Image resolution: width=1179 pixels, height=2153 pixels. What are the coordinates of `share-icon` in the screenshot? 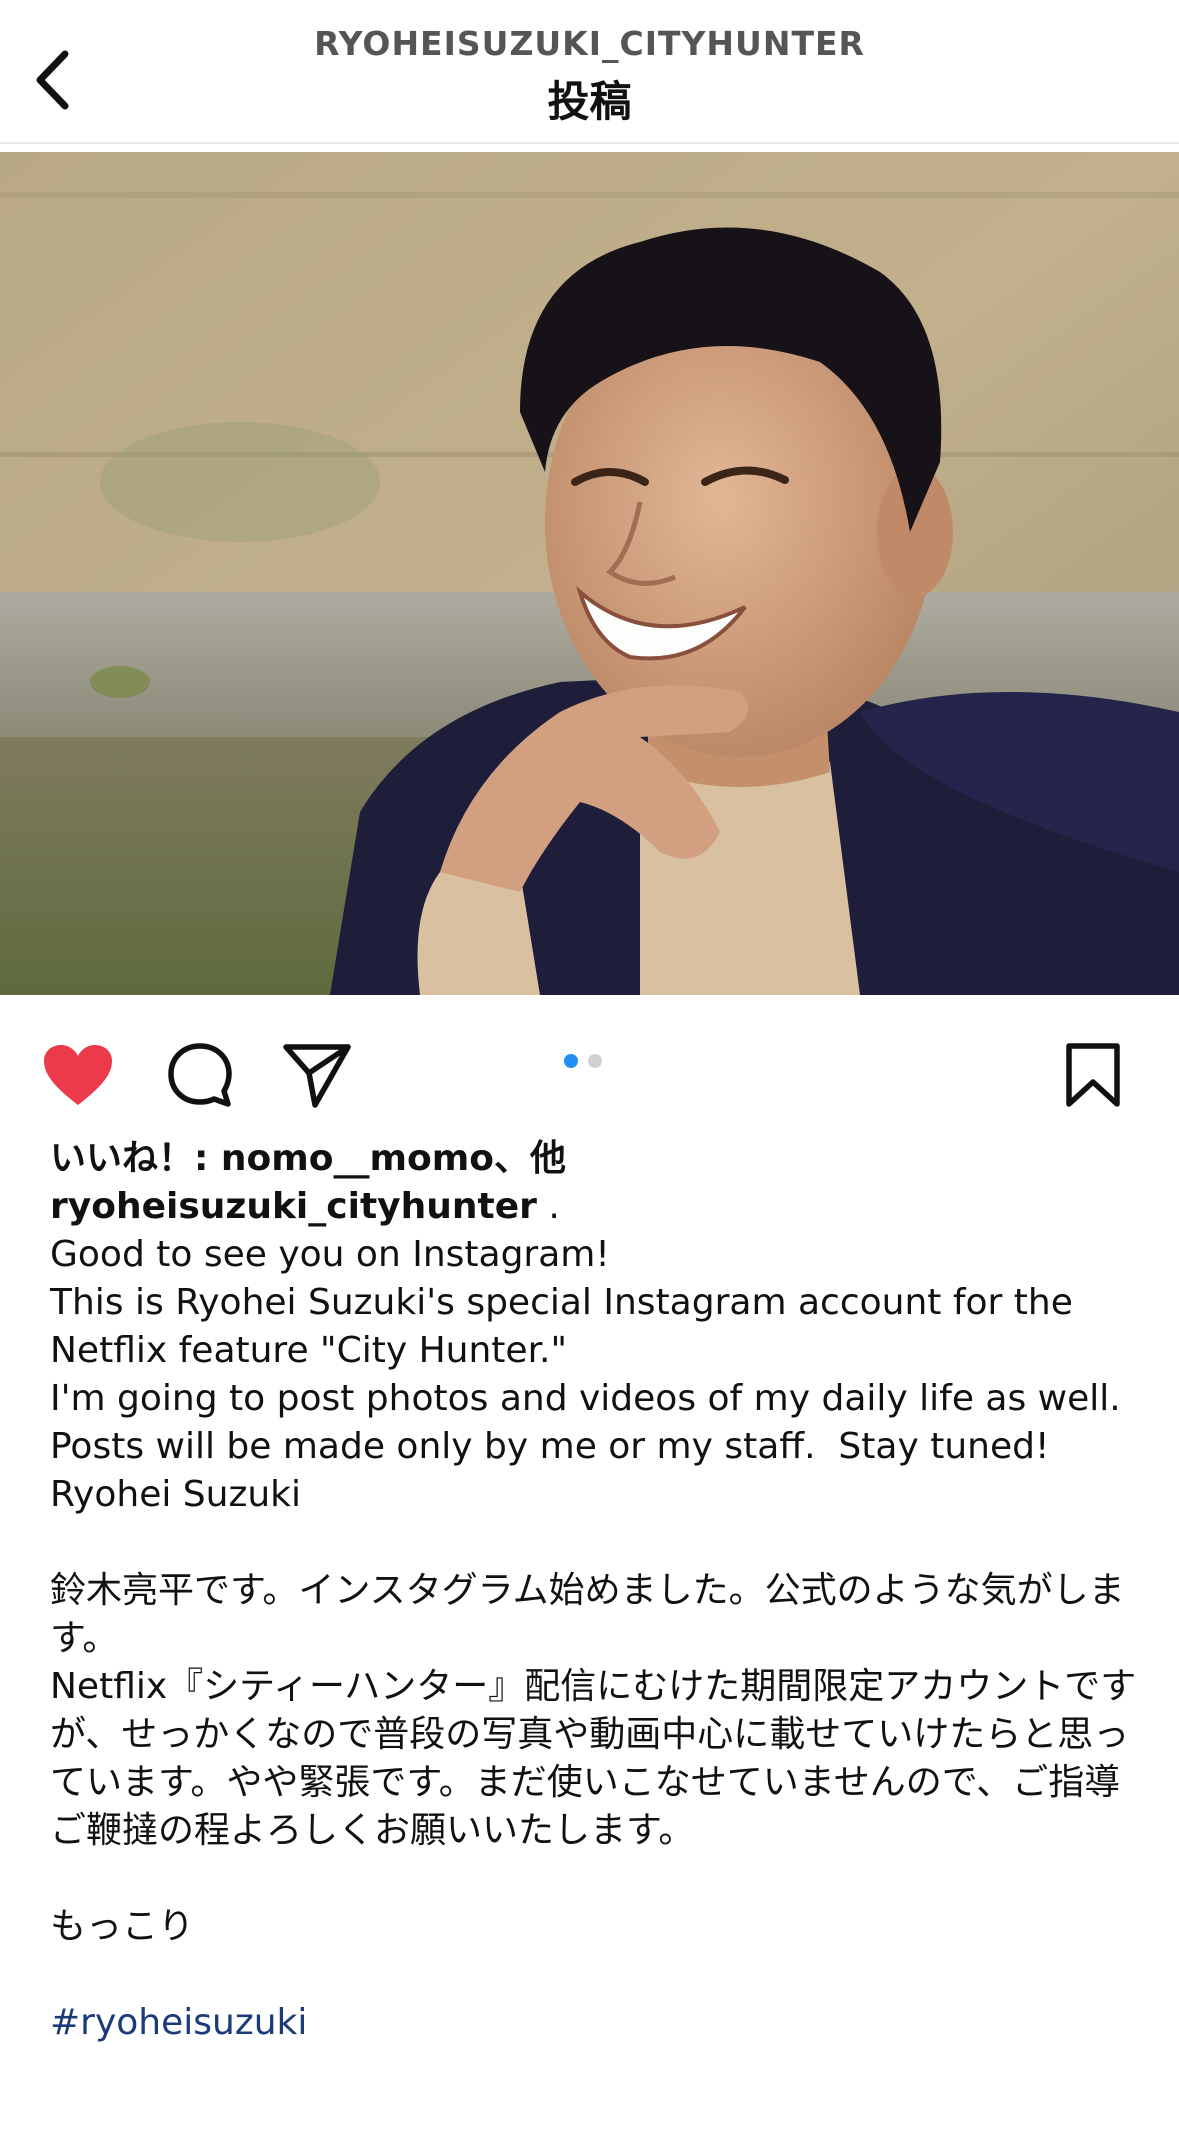 It's located at (317, 1076).